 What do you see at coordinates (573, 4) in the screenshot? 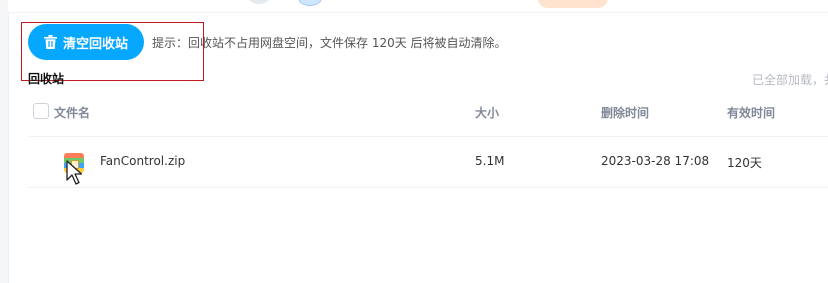
I see `top-bar-promo-badge` at bounding box center [573, 4].